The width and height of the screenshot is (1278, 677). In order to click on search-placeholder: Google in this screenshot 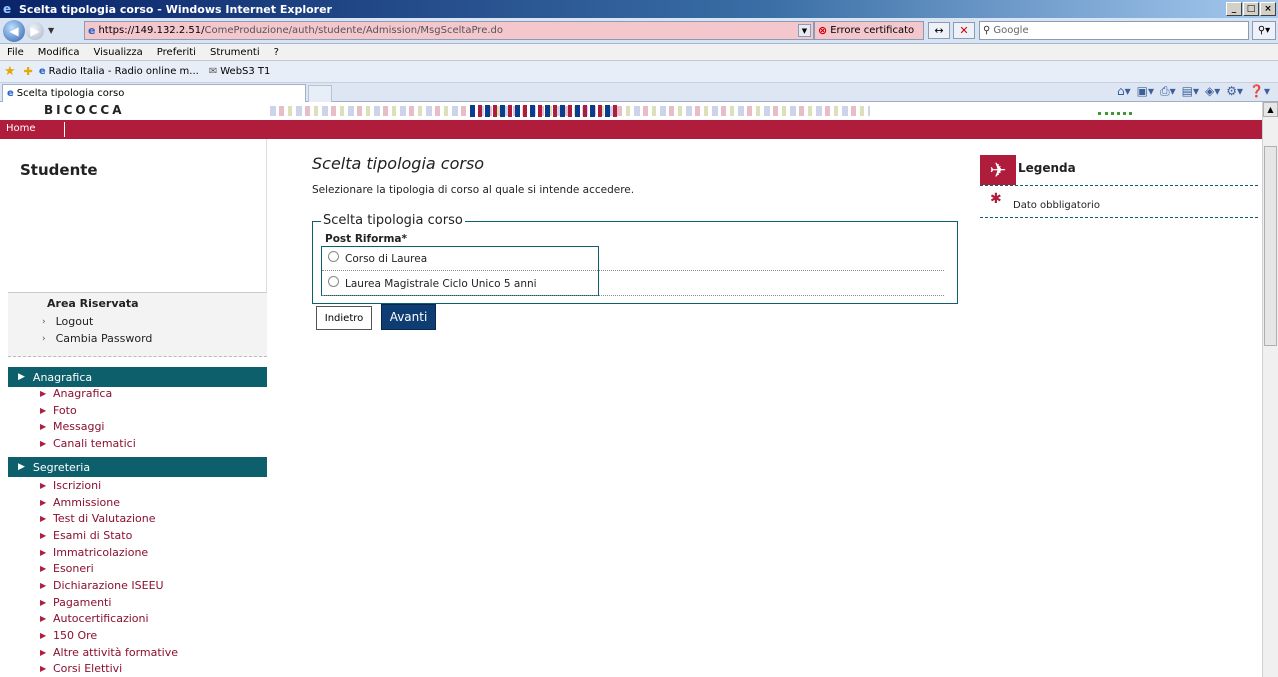, I will do `click(1011, 30)`.